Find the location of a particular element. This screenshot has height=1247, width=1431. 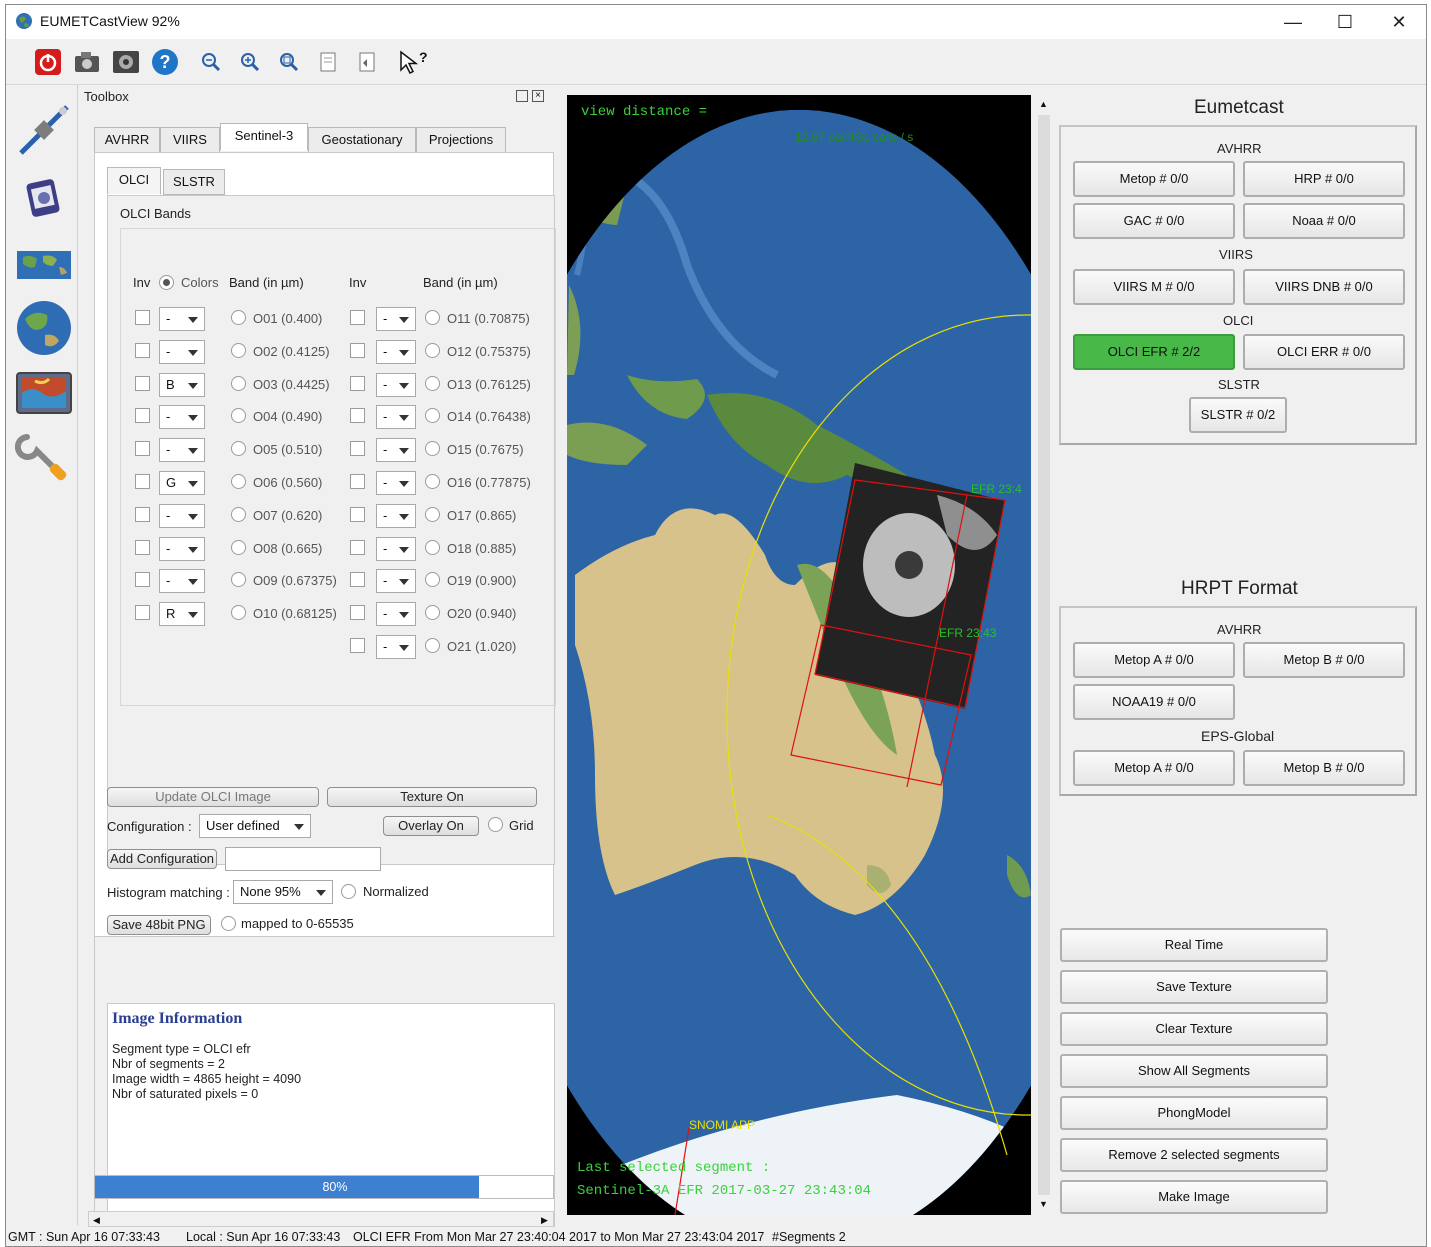

remove-selected-segments-button: Remove 2 selected segments is located at coordinates (1194, 1155).